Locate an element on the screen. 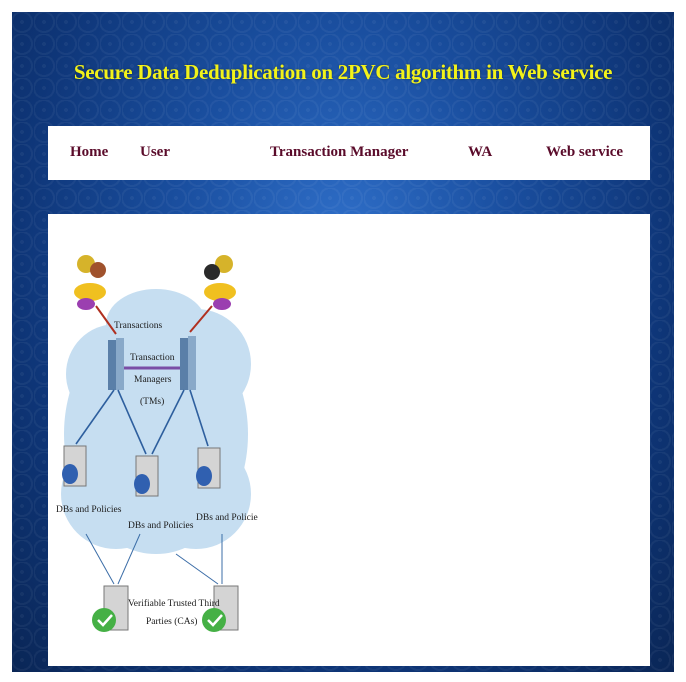 The height and width of the screenshot is (682, 686). label-tm-3: (TMs) is located at coordinates (152, 401).